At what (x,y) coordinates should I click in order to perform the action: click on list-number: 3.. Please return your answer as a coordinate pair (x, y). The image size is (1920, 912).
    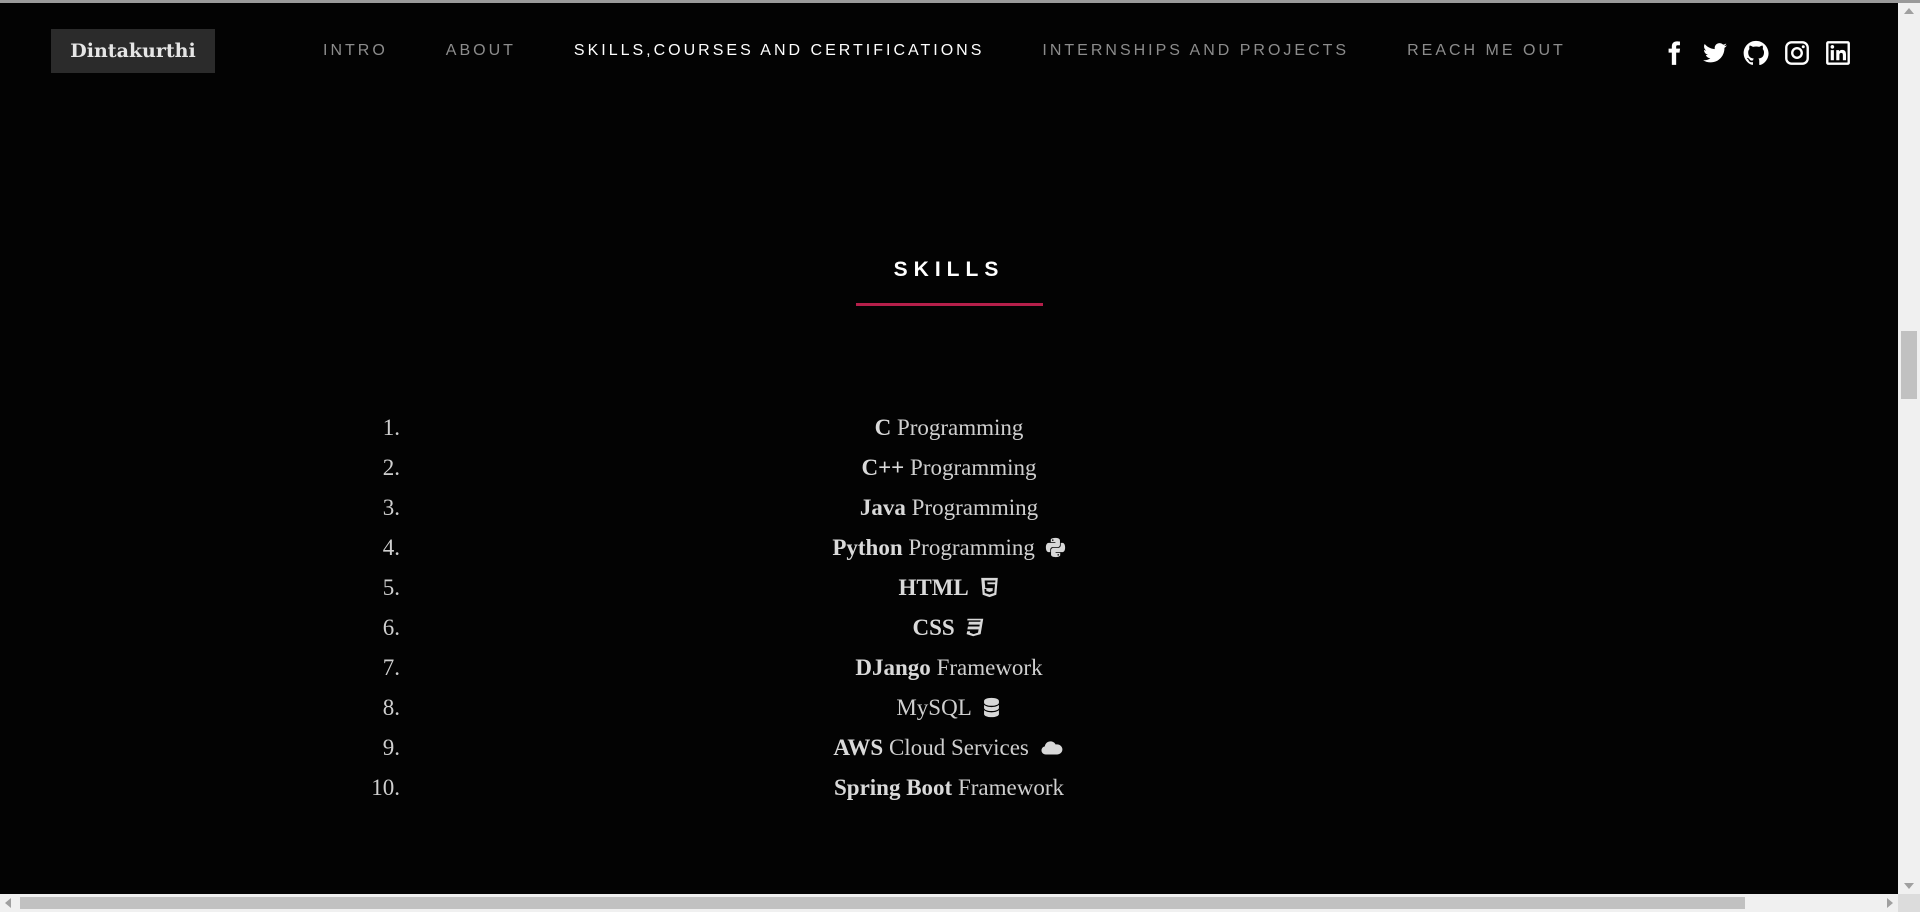
    Looking at the image, I should click on (391, 507).